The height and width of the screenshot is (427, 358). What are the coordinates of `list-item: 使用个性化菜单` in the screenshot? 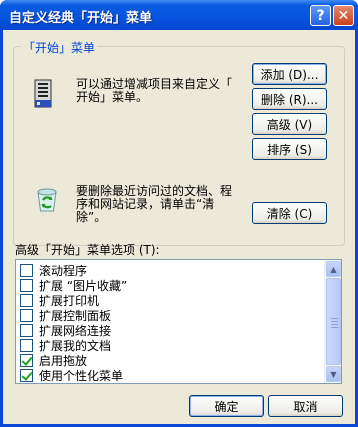 It's located at (72, 375).